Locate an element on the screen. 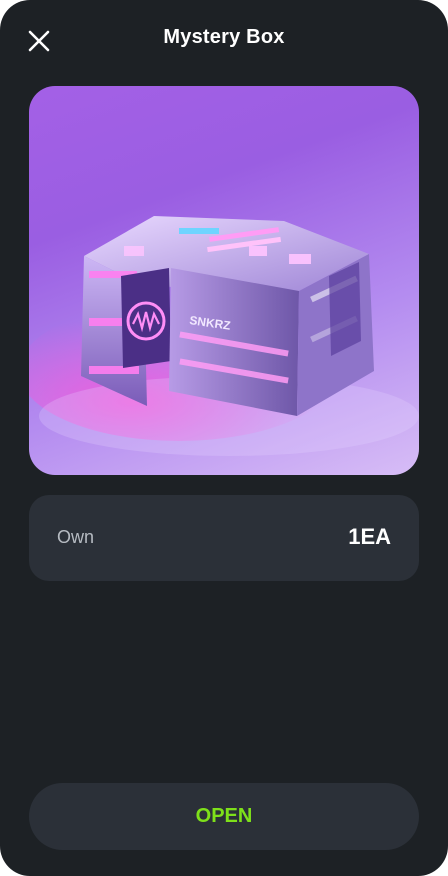 The width and height of the screenshot is (448, 876). page-title: Mystery Box is located at coordinates (224, 37).